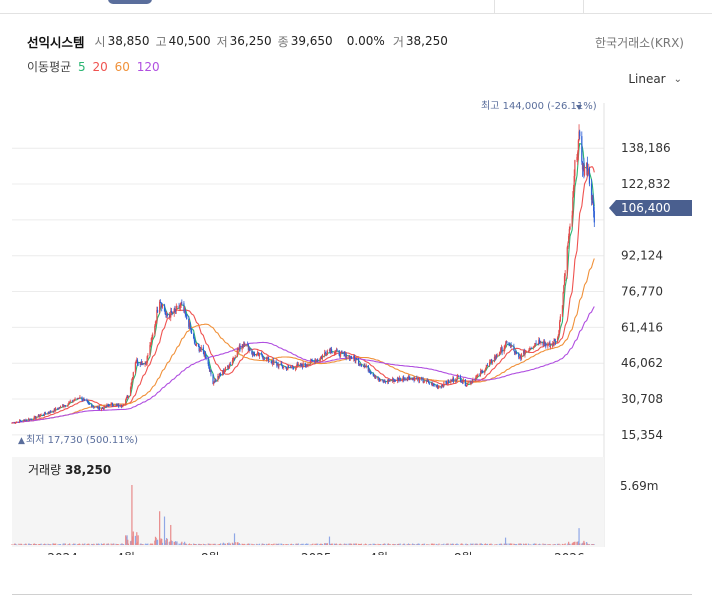 The height and width of the screenshot is (603, 712). Describe the element at coordinates (88, 470) in the screenshot. I see `volume-panel-value: 38,250` at that location.